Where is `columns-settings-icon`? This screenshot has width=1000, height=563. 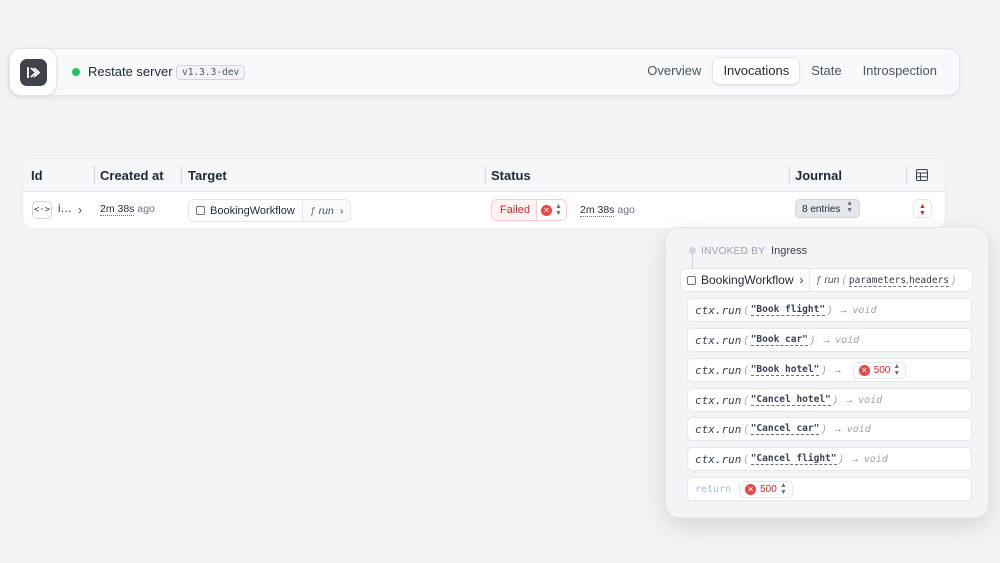
columns-settings-icon is located at coordinates (922, 175).